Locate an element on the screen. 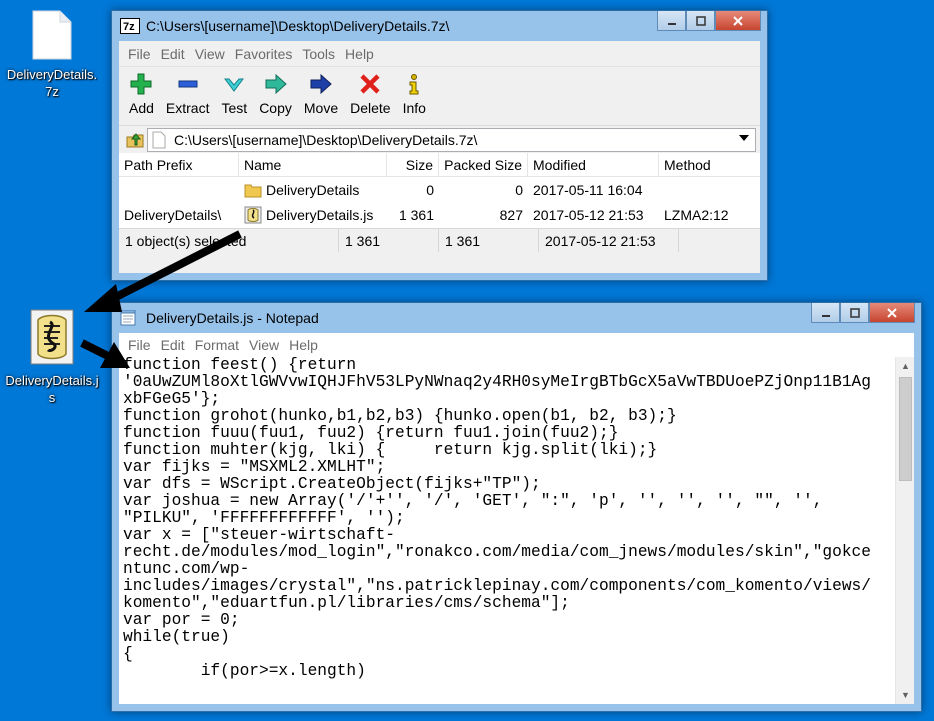  desktop-icon-7z: DeliveryDetails.7z is located at coordinates (52, 55).